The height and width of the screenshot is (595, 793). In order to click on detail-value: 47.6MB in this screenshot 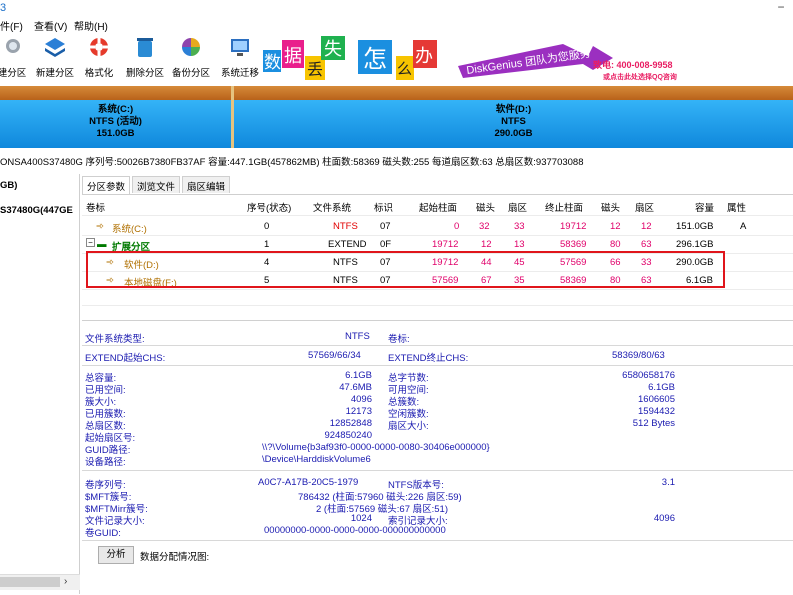, I will do `click(355, 387)`.